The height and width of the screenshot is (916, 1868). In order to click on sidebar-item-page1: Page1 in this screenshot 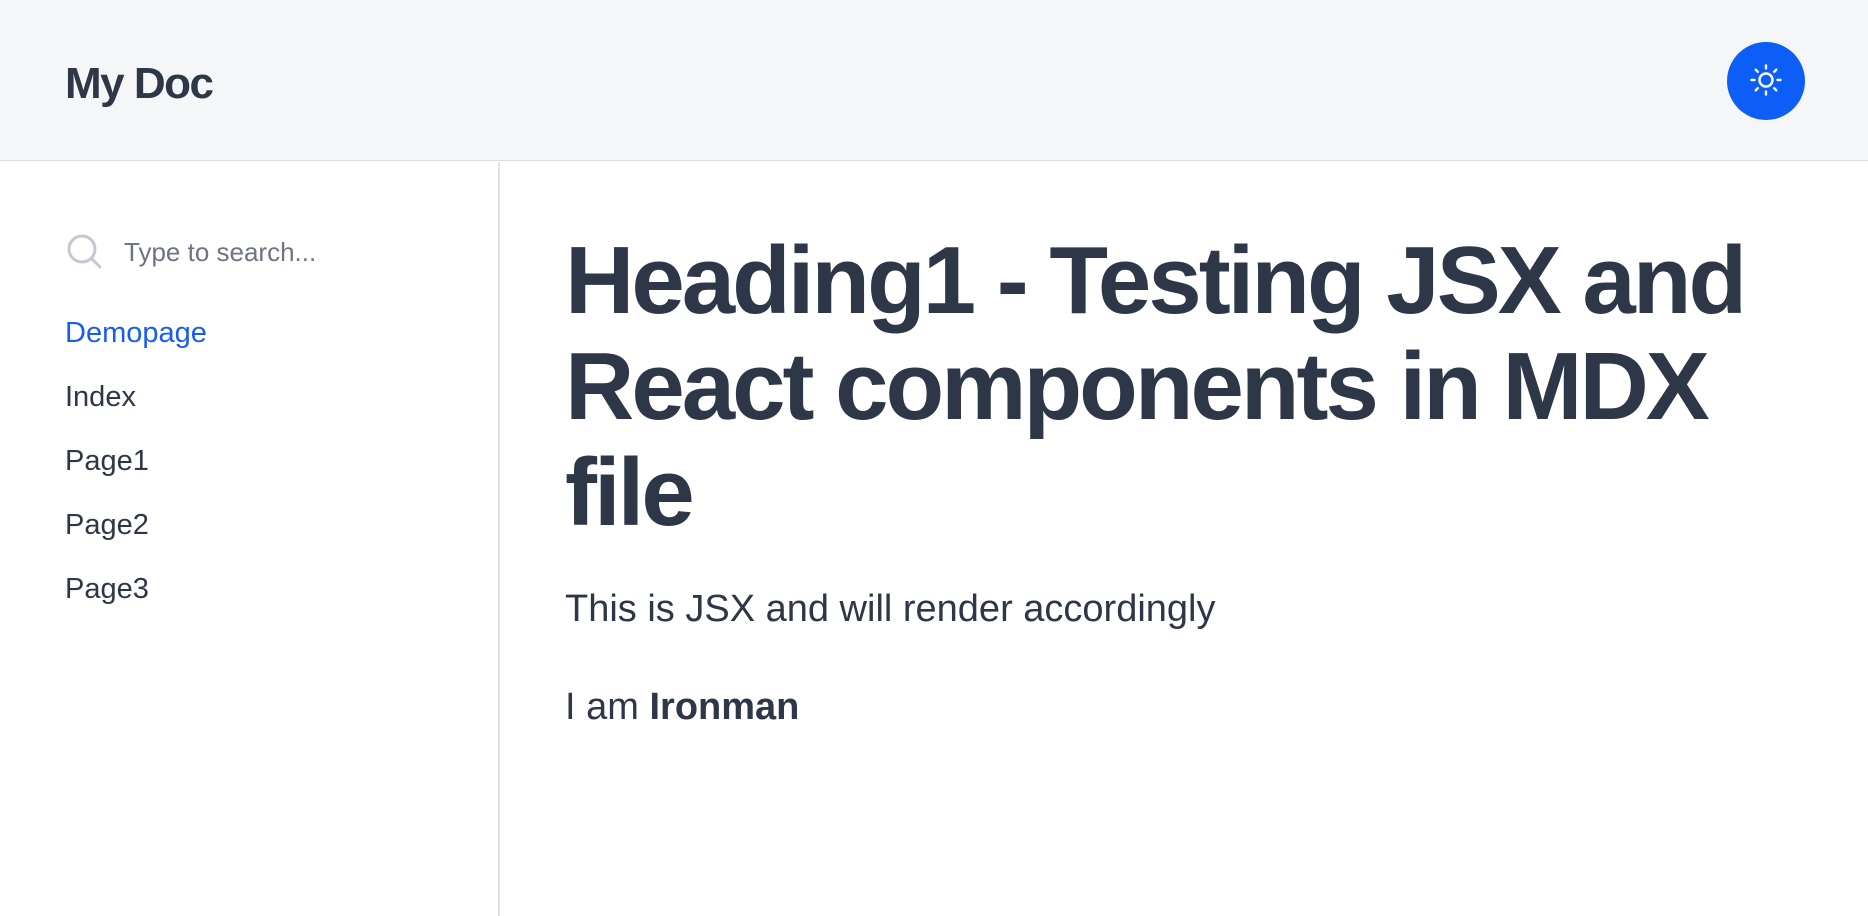, I will do `click(136, 477)`.